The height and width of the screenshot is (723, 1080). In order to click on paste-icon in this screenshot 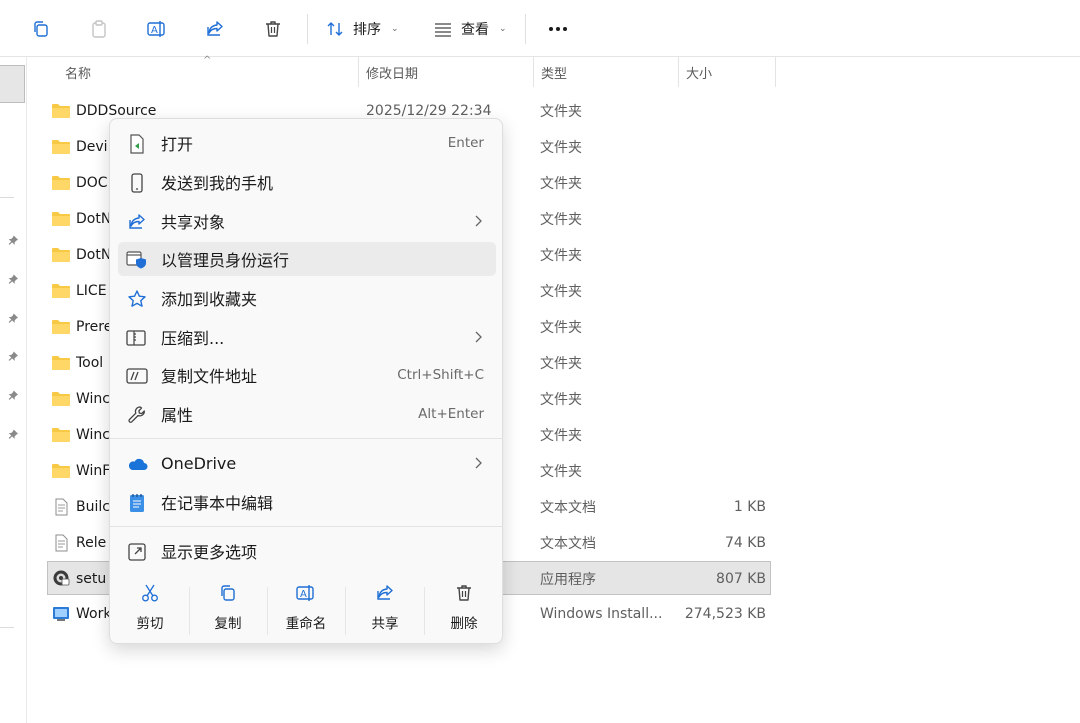, I will do `click(99, 29)`.